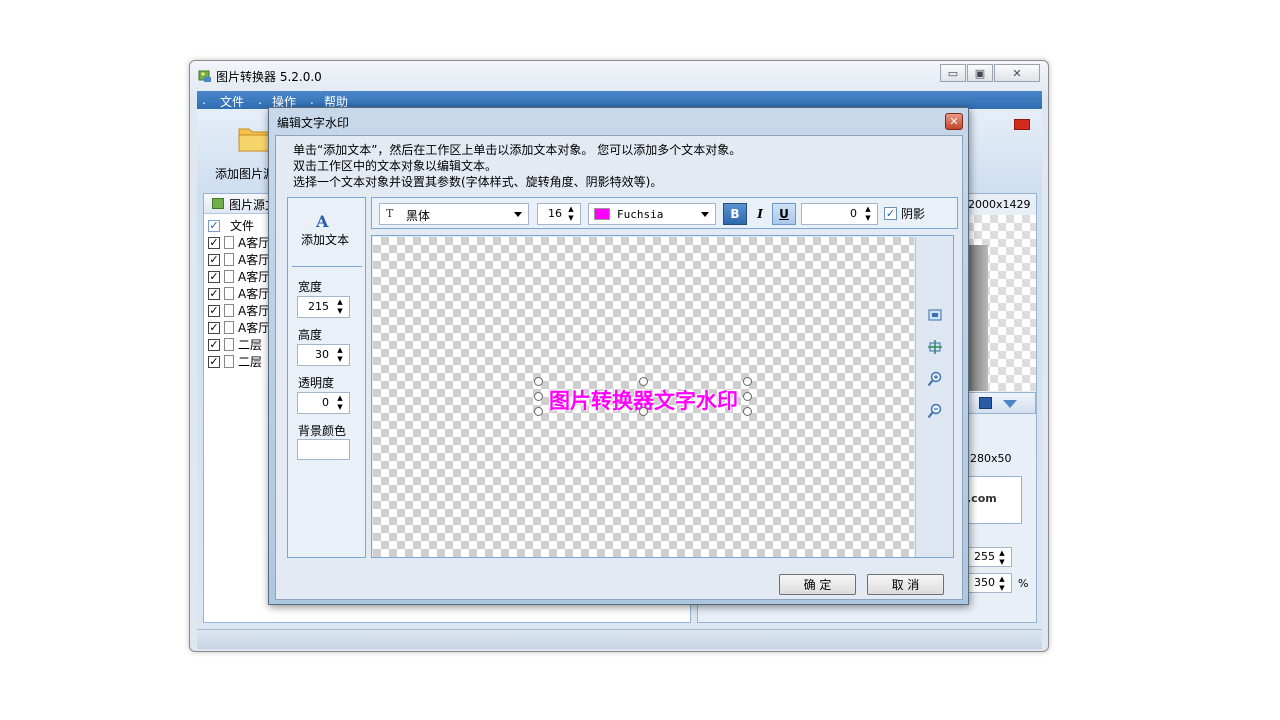 The image size is (1280, 720). Describe the element at coordinates (231, 225) in the screenshot. I see `file-column-header: ✓ 文件` at that location.